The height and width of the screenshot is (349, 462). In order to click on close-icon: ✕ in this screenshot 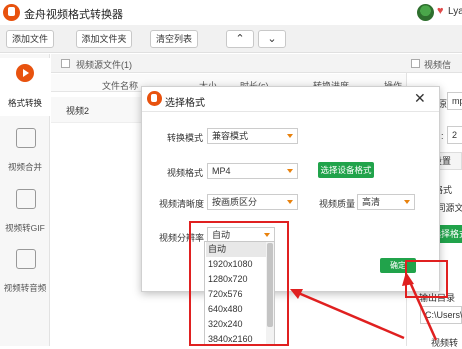, I will do `click(420, 98)`.